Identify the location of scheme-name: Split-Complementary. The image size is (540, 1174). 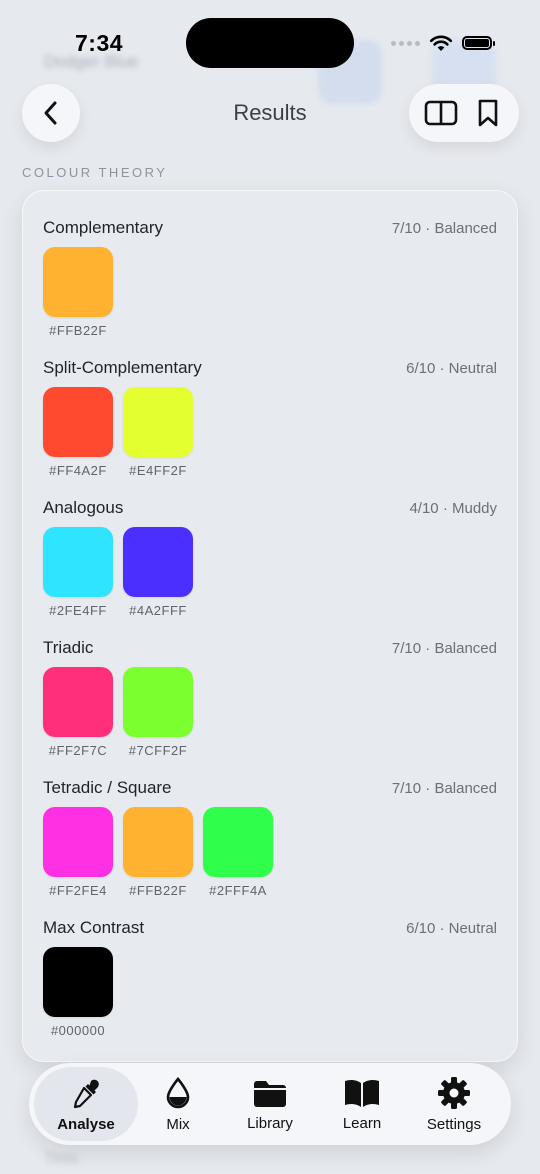
(122, 367).